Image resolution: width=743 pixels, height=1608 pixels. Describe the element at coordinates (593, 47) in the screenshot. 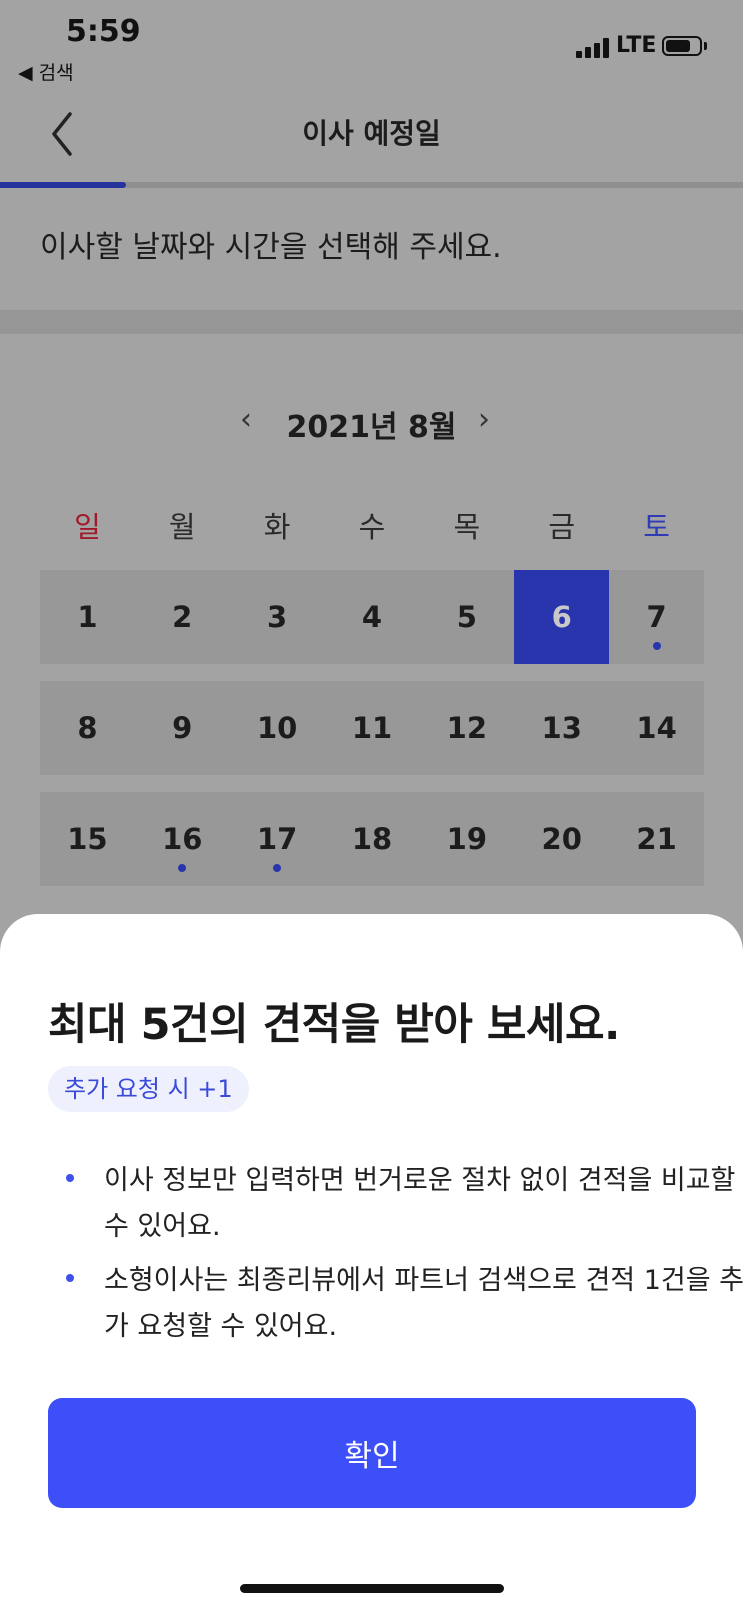

I see `signal-icon` at that location.